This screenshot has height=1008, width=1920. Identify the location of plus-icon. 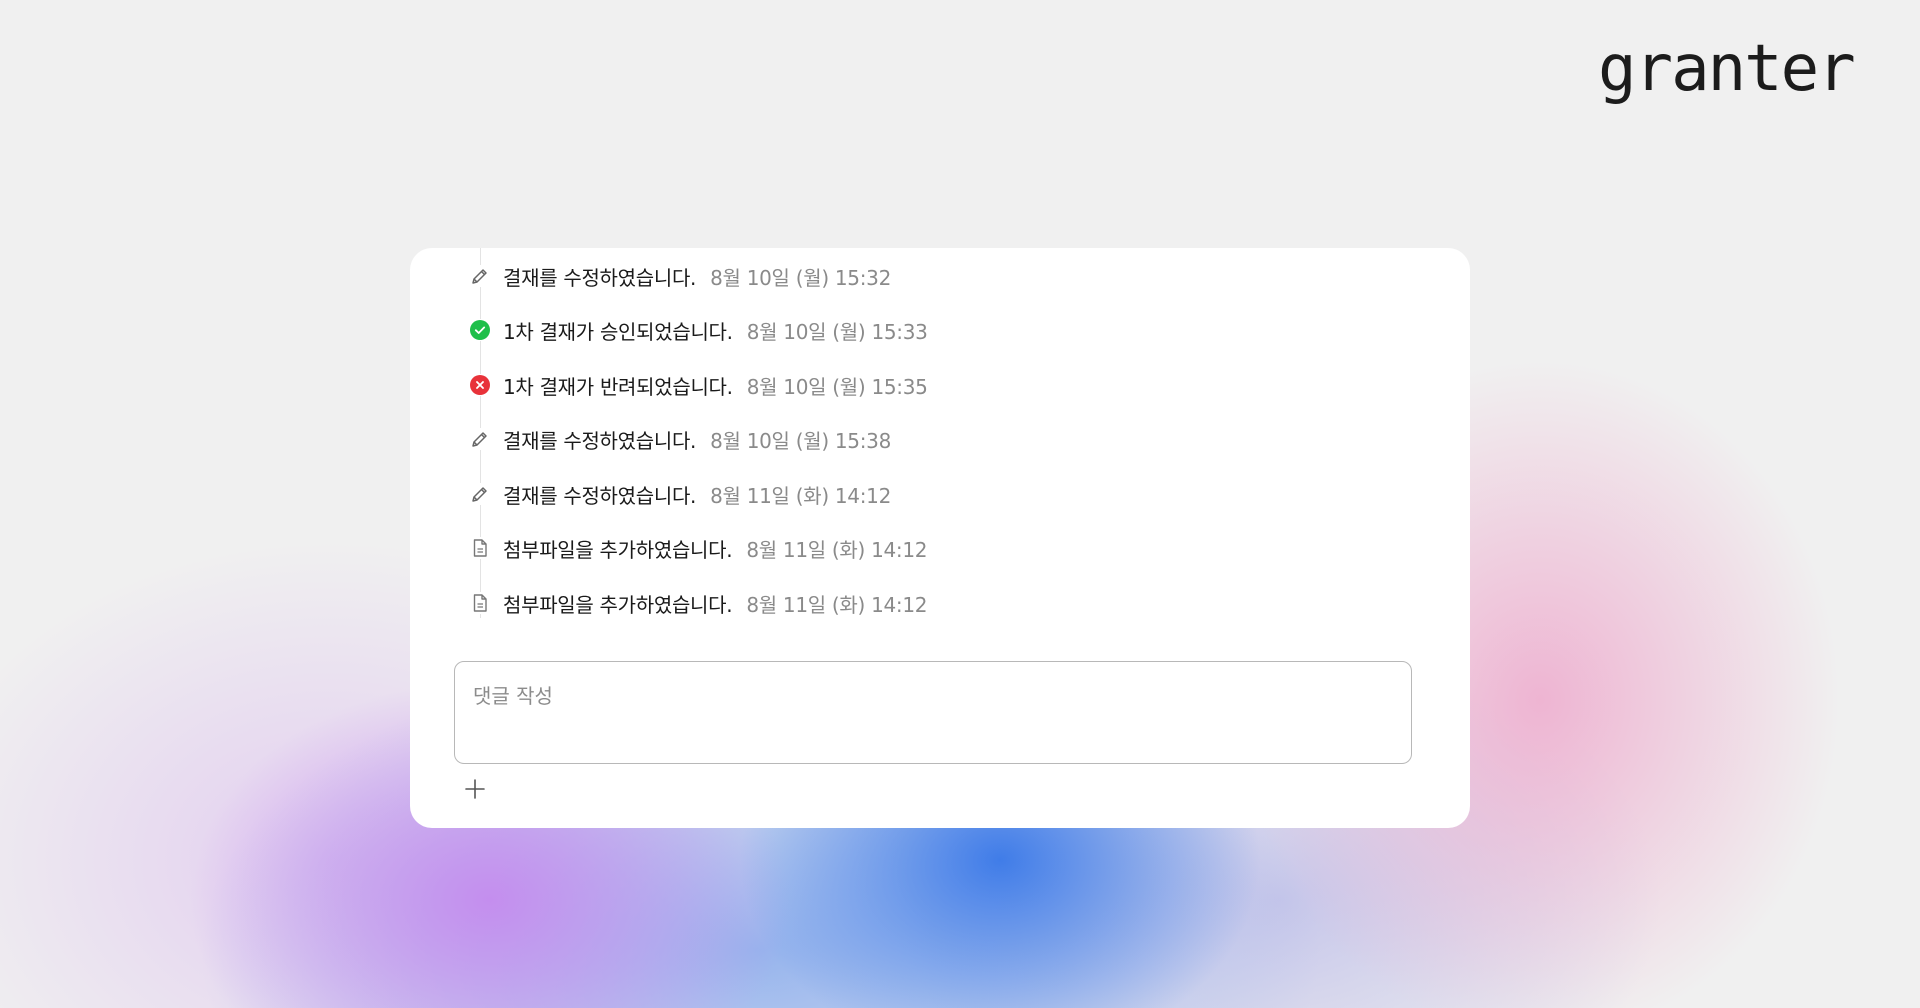
(475, 791).